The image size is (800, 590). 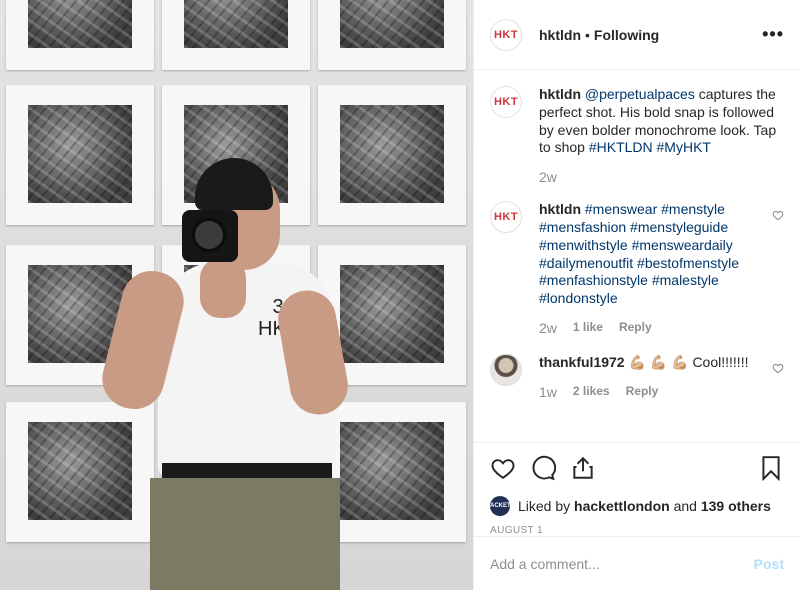 What do you see at coordinates (543, 468) in the screenshot?
I see `comment-icon` at bounding box center [543, 468].